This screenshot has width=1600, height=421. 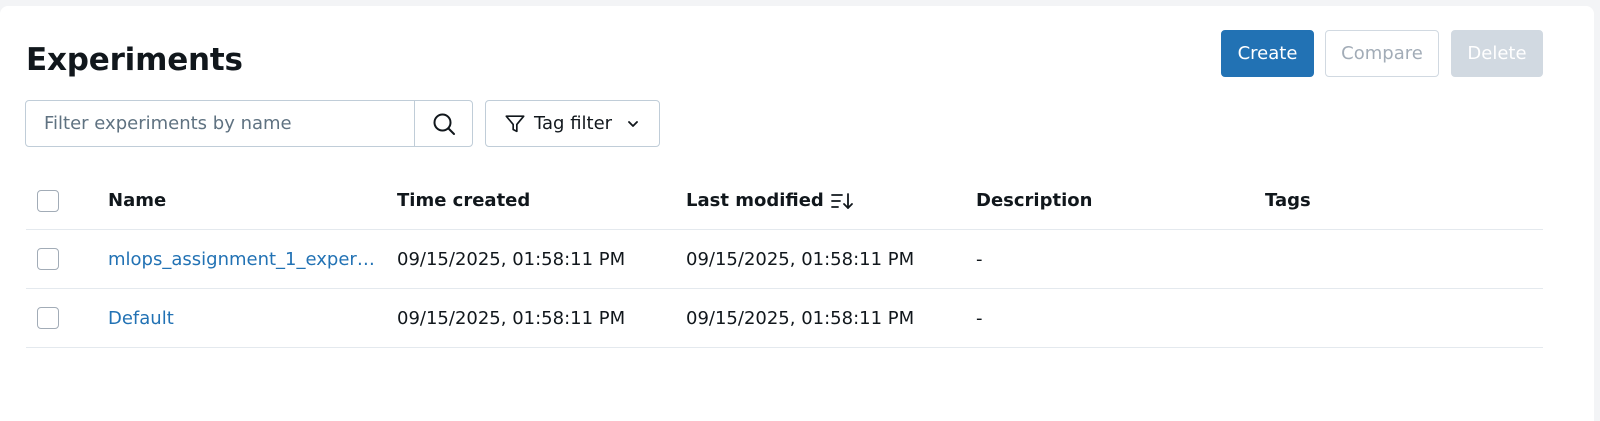 I want to click on chevron-down-icon, so click(x=633, y=124).